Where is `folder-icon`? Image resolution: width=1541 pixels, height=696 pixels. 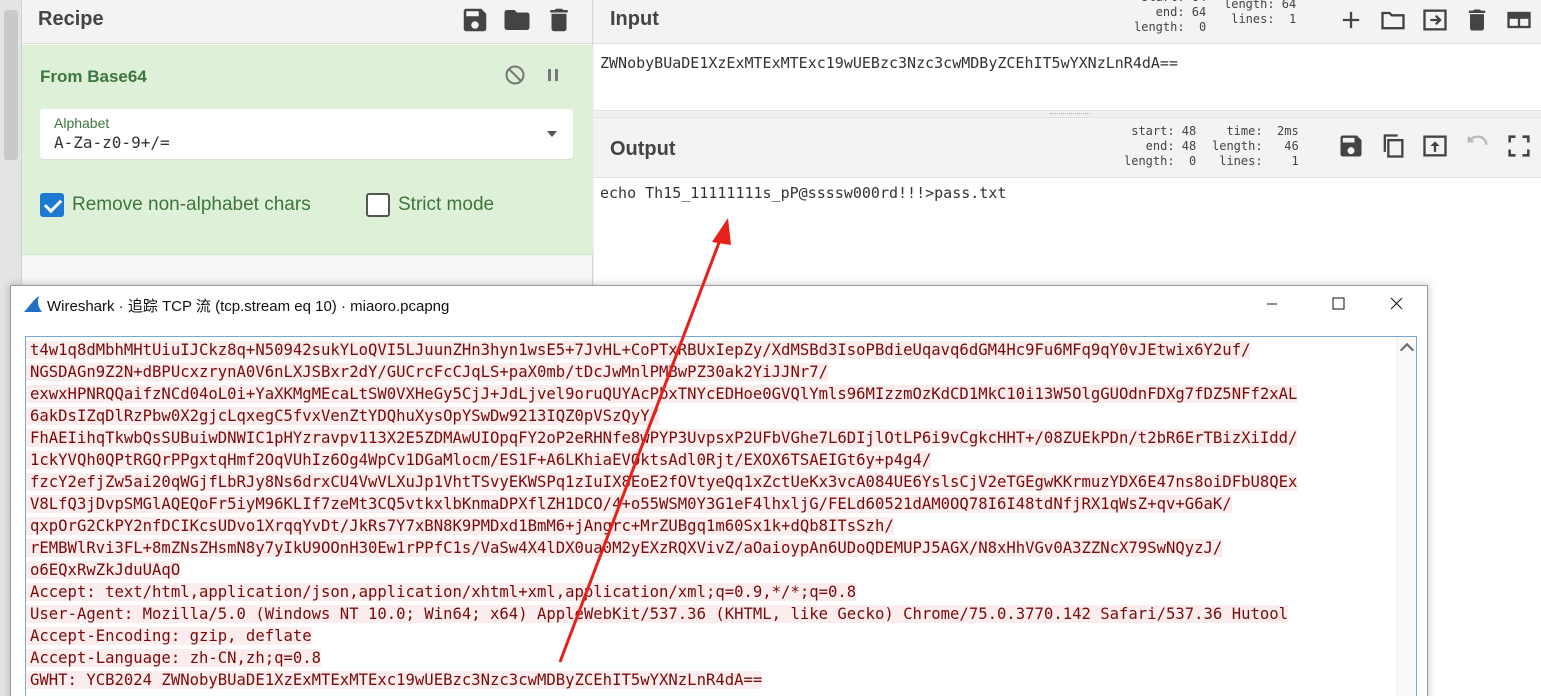 folder-icon is located at coordinates (517, 20).